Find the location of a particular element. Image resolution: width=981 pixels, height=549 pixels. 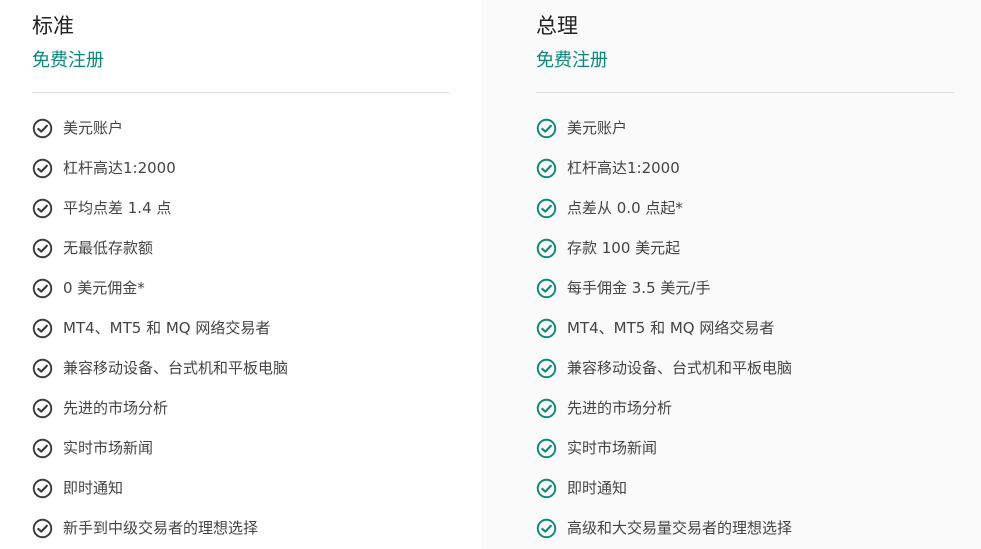

feature-text: 存款 100 美元起 is located at coordinates (624, 248).